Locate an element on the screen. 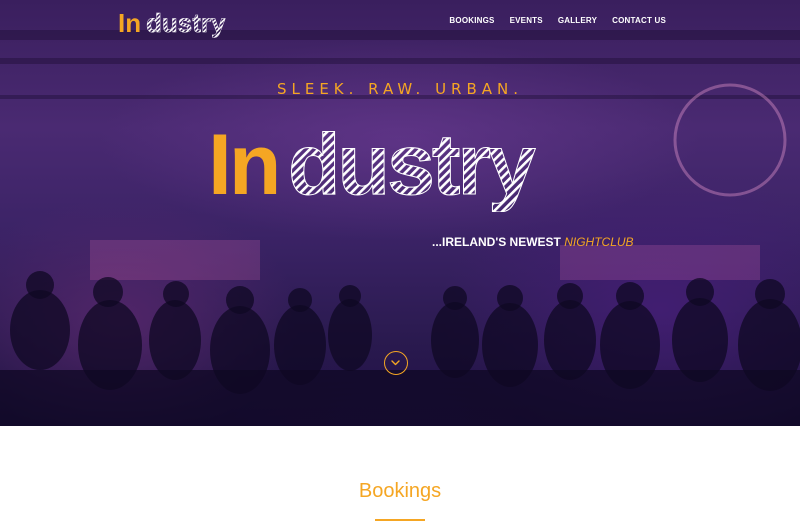 This screenshot has width=800, height=531. hero-logo-prefix: In is located at coordinates (243, 167).